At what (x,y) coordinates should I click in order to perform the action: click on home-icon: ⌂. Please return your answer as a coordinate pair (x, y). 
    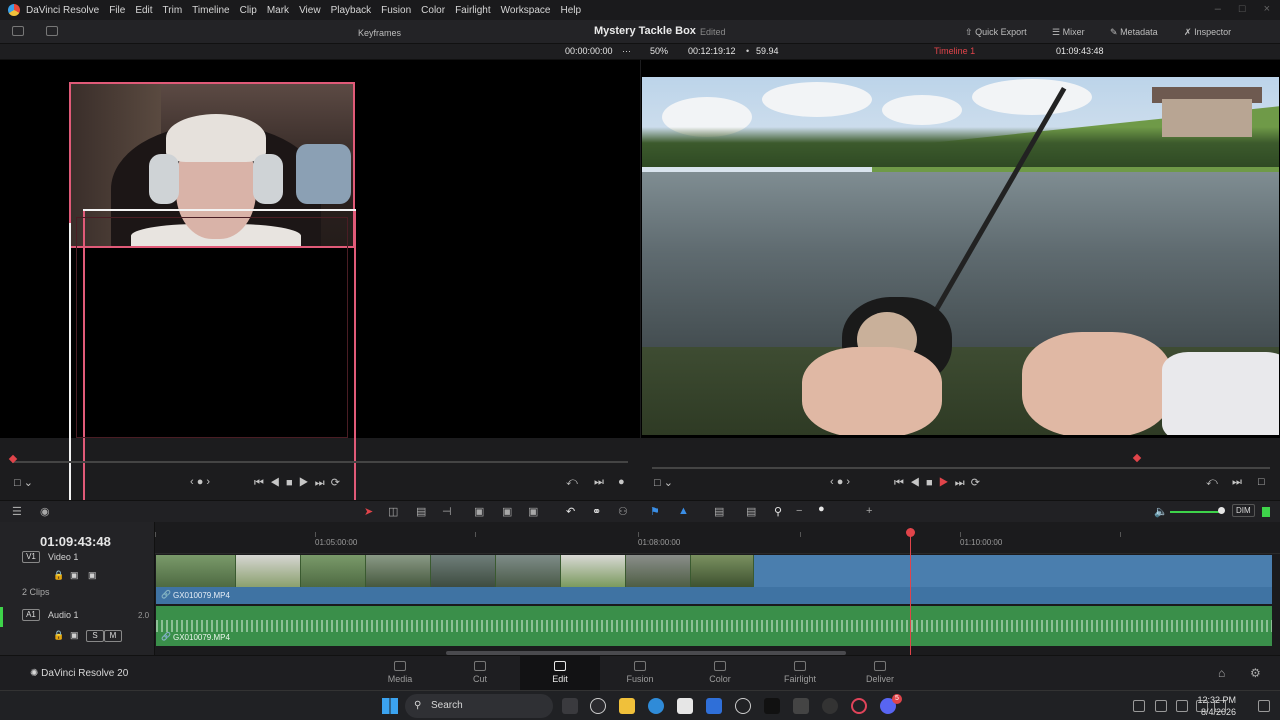
    Looking at the image, I should click on (1221, 673).